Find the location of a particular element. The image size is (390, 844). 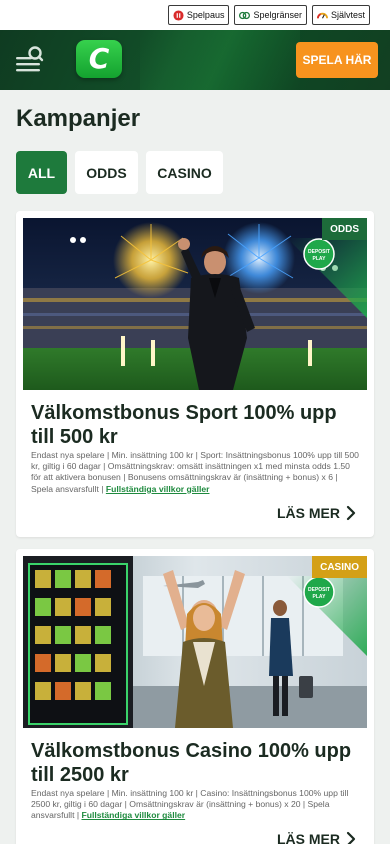

promotion-title-sport: Välkomstbonus Sport 100% upp till 500 kr is located at coordinates (184, 425).